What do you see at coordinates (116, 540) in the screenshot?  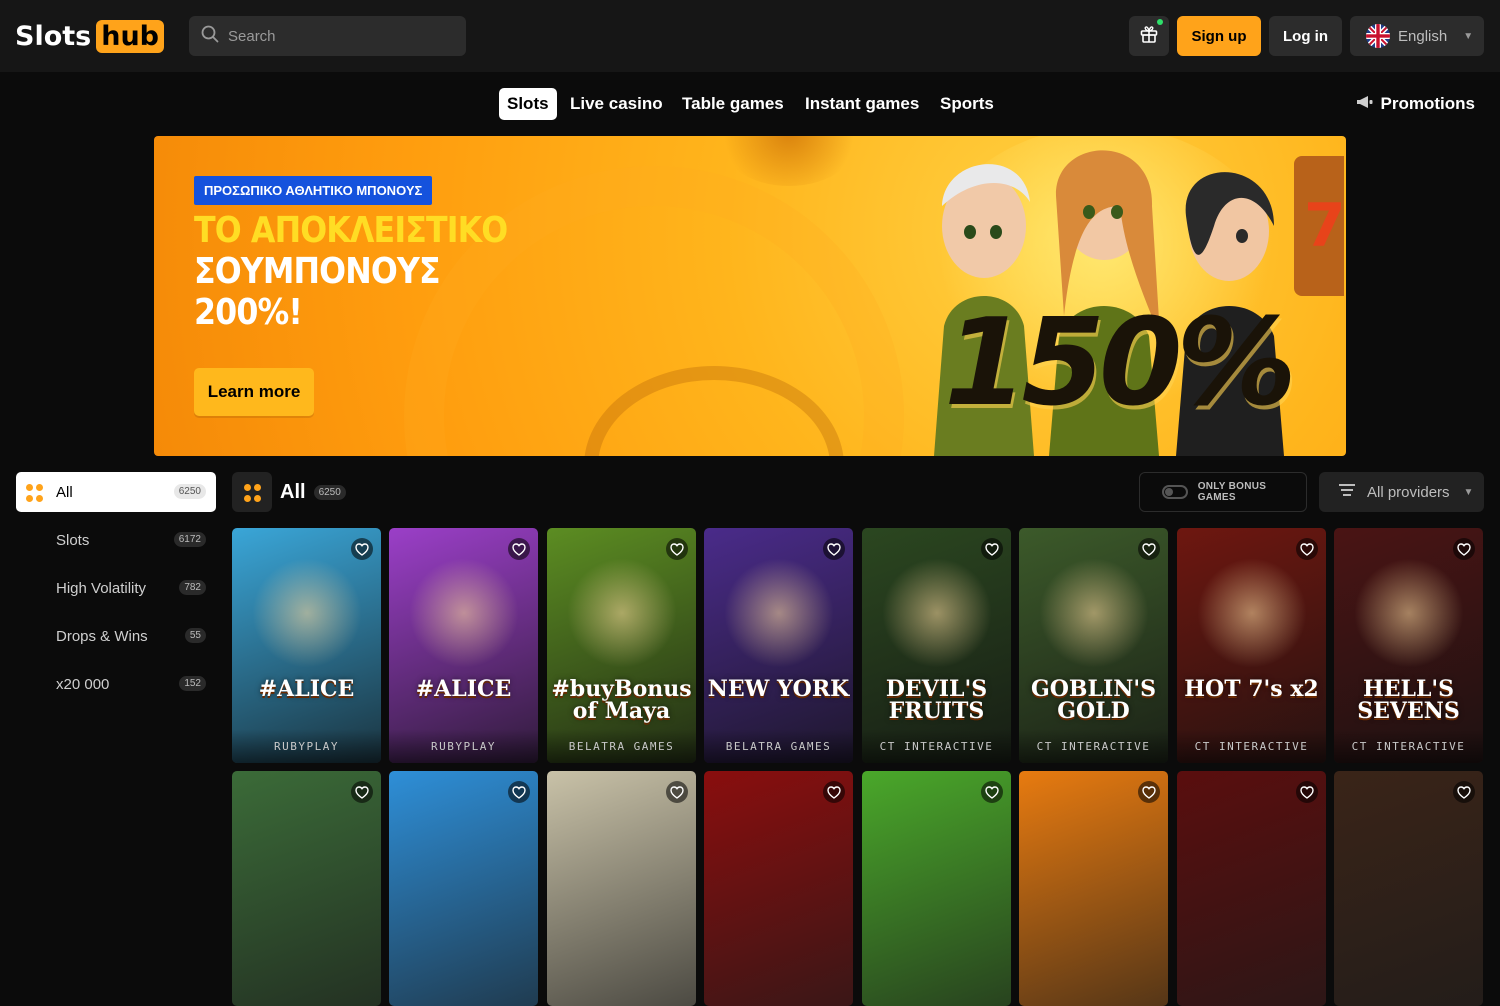 I see `sidebar-item-slots: Slots 6172` at bounding box center [116, 540].